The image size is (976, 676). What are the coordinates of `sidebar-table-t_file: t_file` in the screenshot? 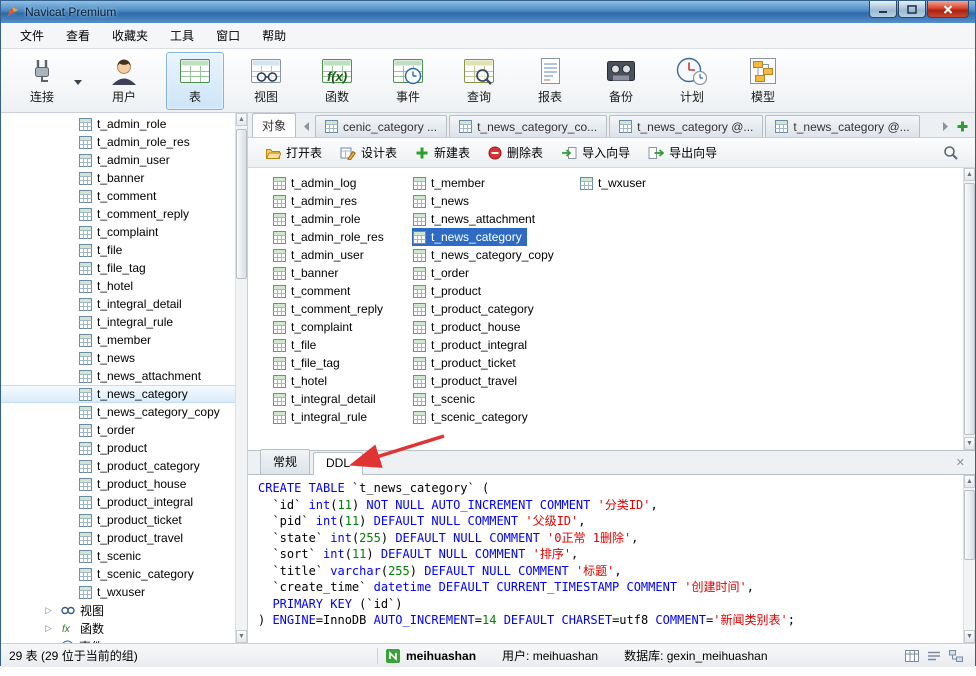 It's located at (118, 250).